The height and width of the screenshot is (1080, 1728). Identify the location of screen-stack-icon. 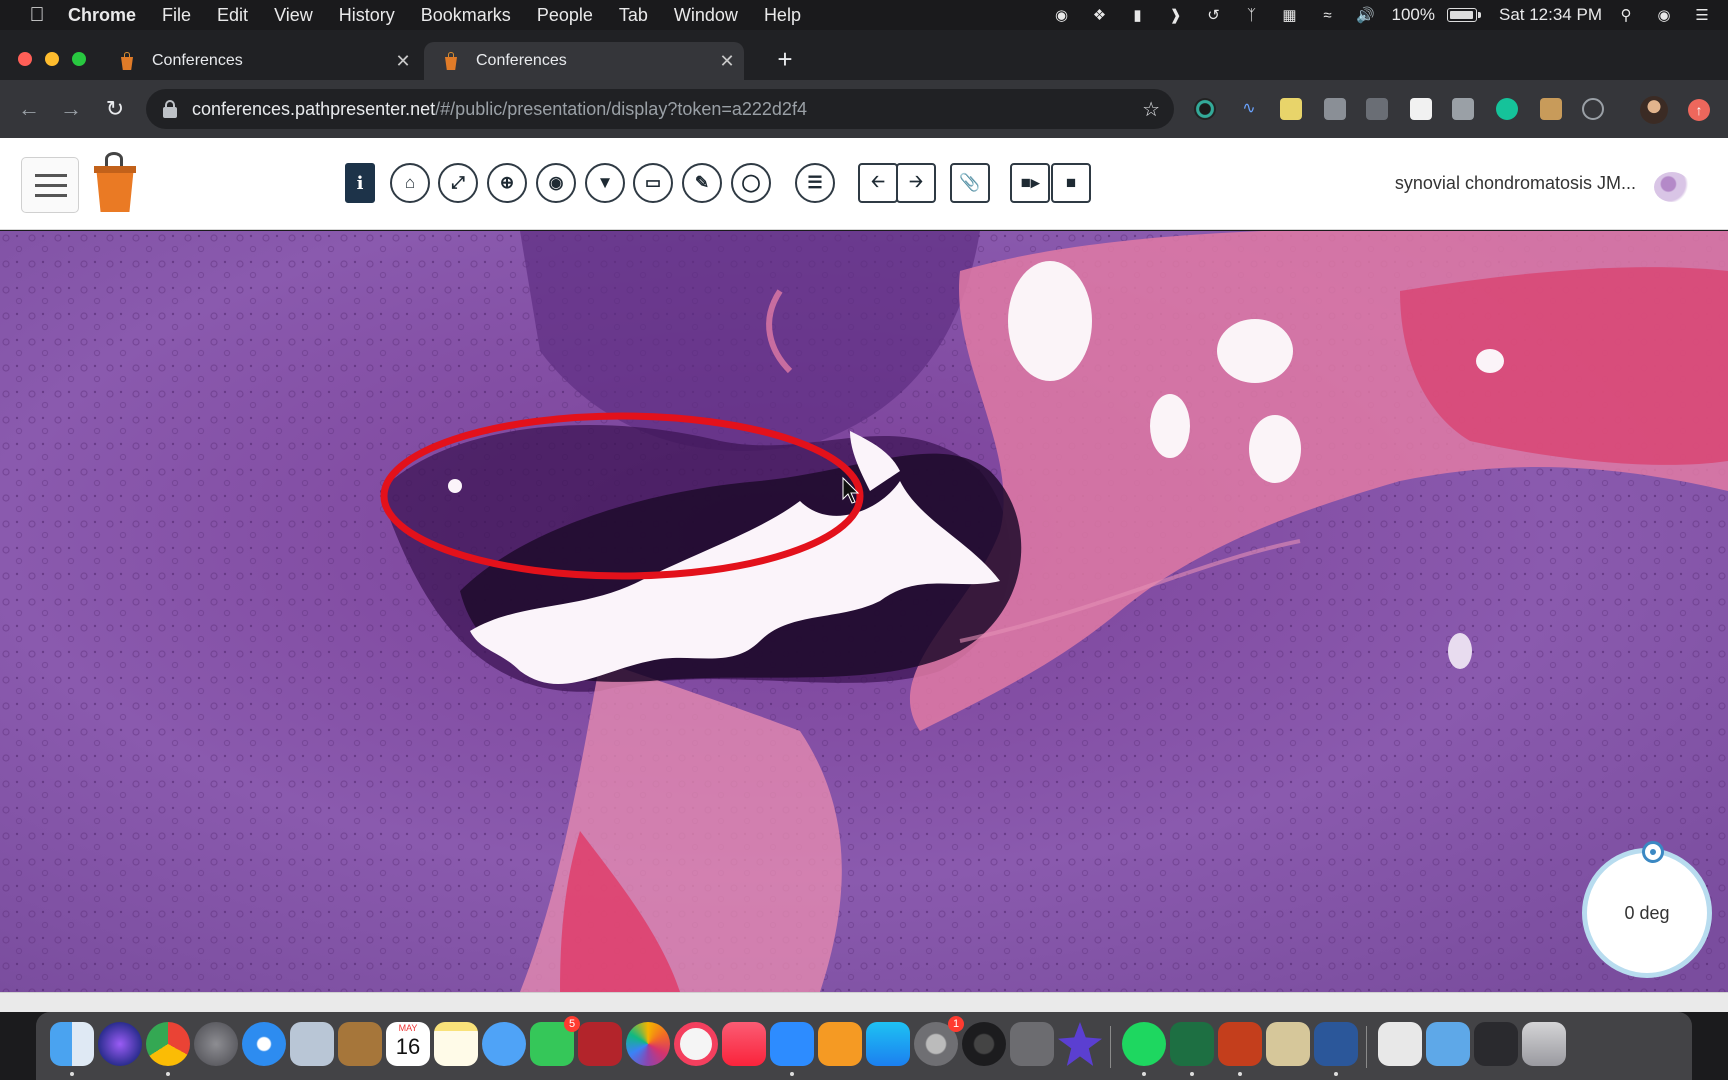
(1496, 1044).